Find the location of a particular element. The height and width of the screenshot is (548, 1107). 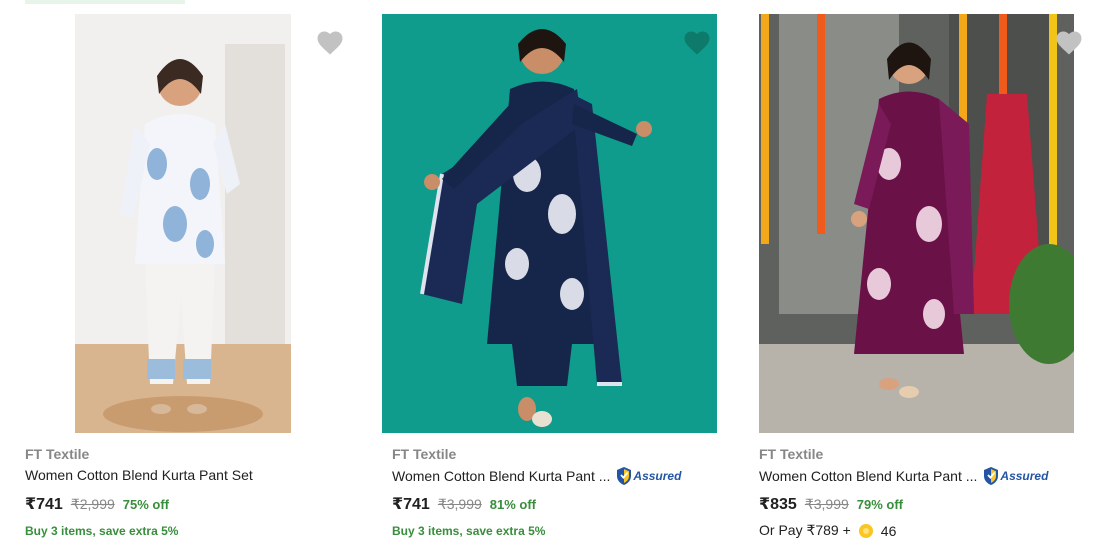

price-row: ₹741 ₹3,999 81% off is located at coordinates (464, 504).